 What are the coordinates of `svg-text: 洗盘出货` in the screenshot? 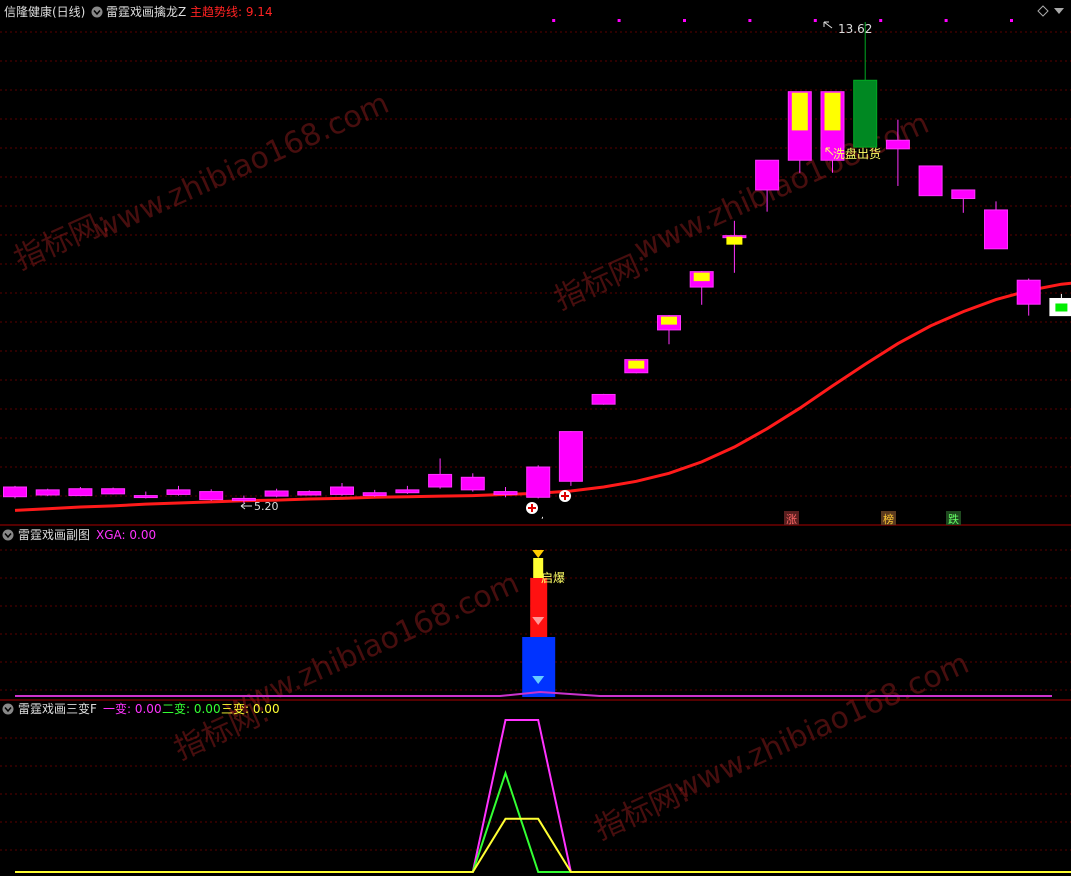 It's located at (857, 153).